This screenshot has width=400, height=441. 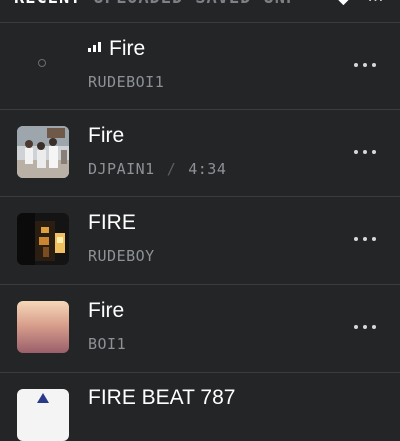 What do you see at coordinates (223, 4) in the screenshot?
I see `tab-saved: SAVED` at bounding box center [223, 4].